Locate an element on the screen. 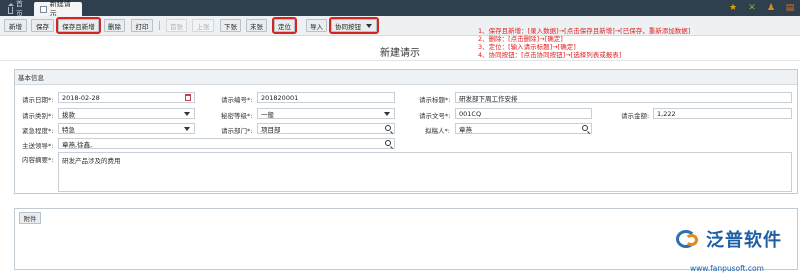  doc-no-value: 001CQ is located at coordinates (470, 113).